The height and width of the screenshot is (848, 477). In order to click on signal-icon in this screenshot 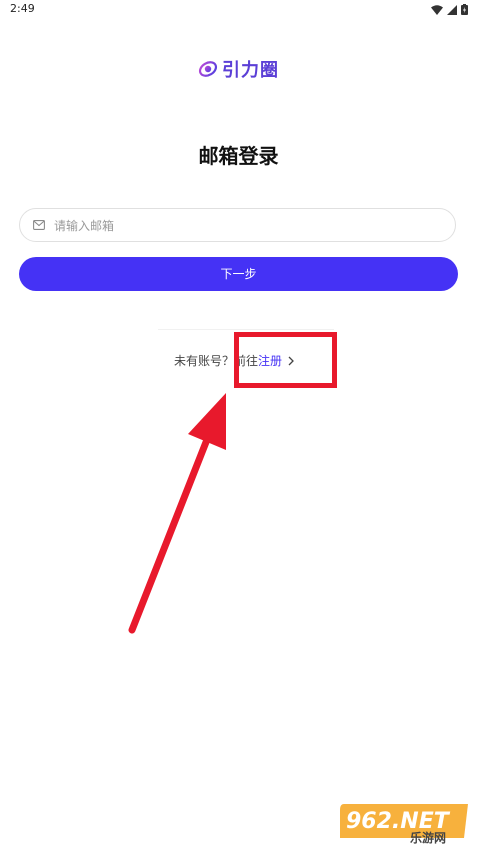, I will do `click(452, 9)`.